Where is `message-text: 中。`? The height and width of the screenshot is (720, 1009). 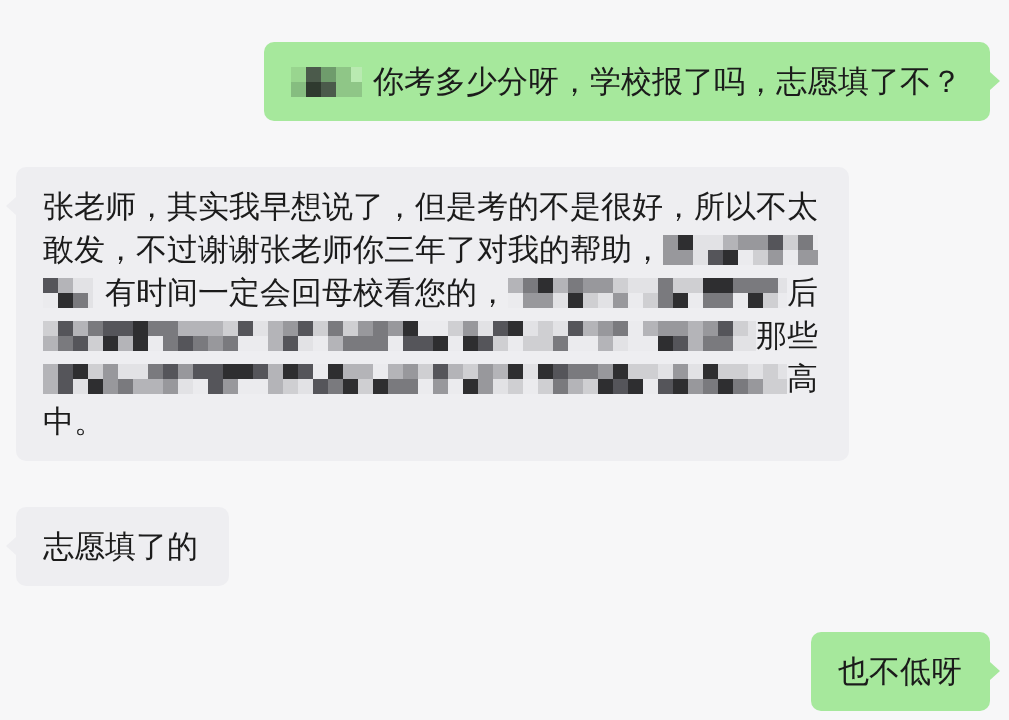 message-text: 中。 is located at coordinates (74, 421).